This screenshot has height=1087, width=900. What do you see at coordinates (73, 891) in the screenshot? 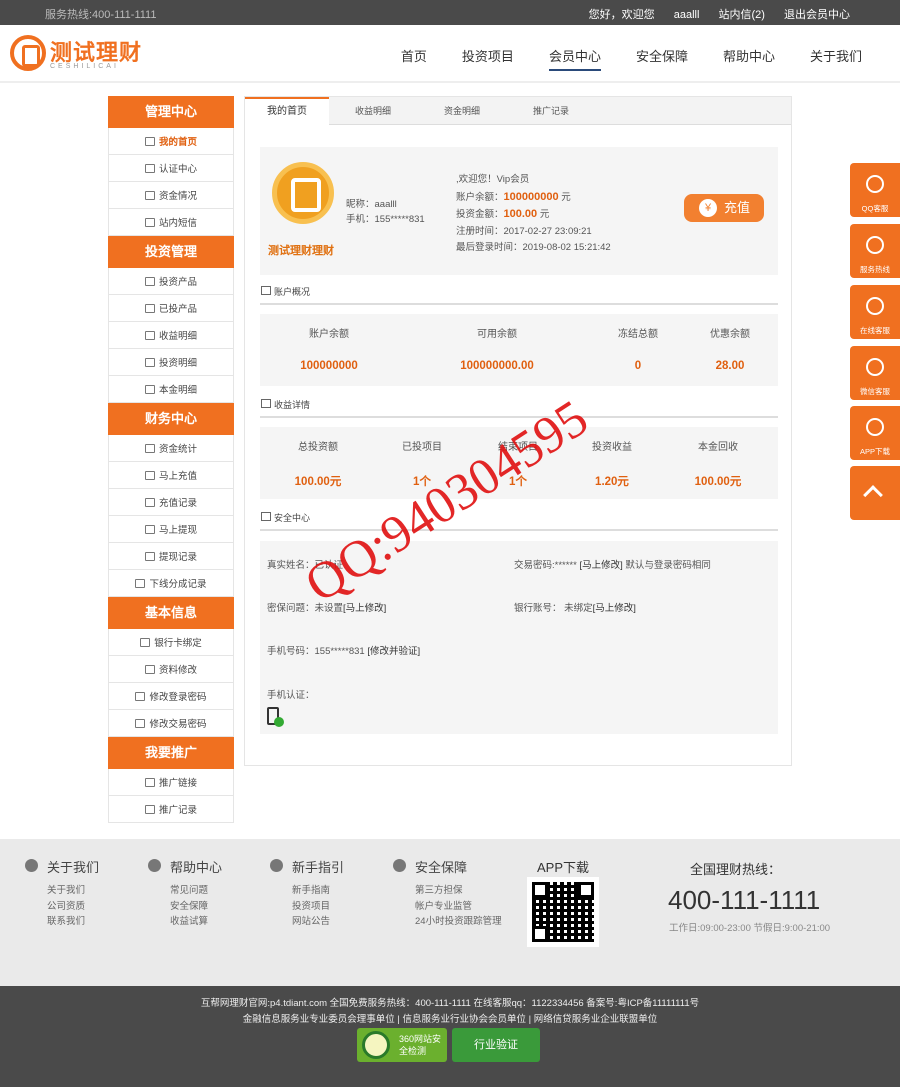
I see `footer-link: 关于我们` at bounding box center [73, 891].